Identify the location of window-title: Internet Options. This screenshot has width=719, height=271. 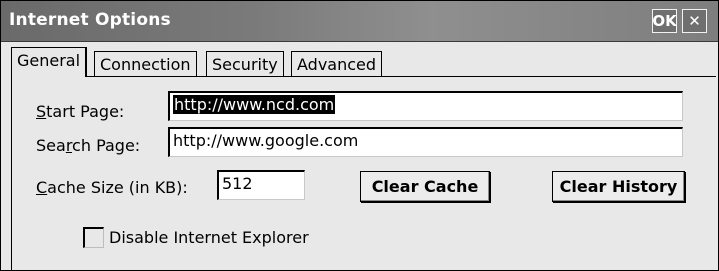
(90, 20).